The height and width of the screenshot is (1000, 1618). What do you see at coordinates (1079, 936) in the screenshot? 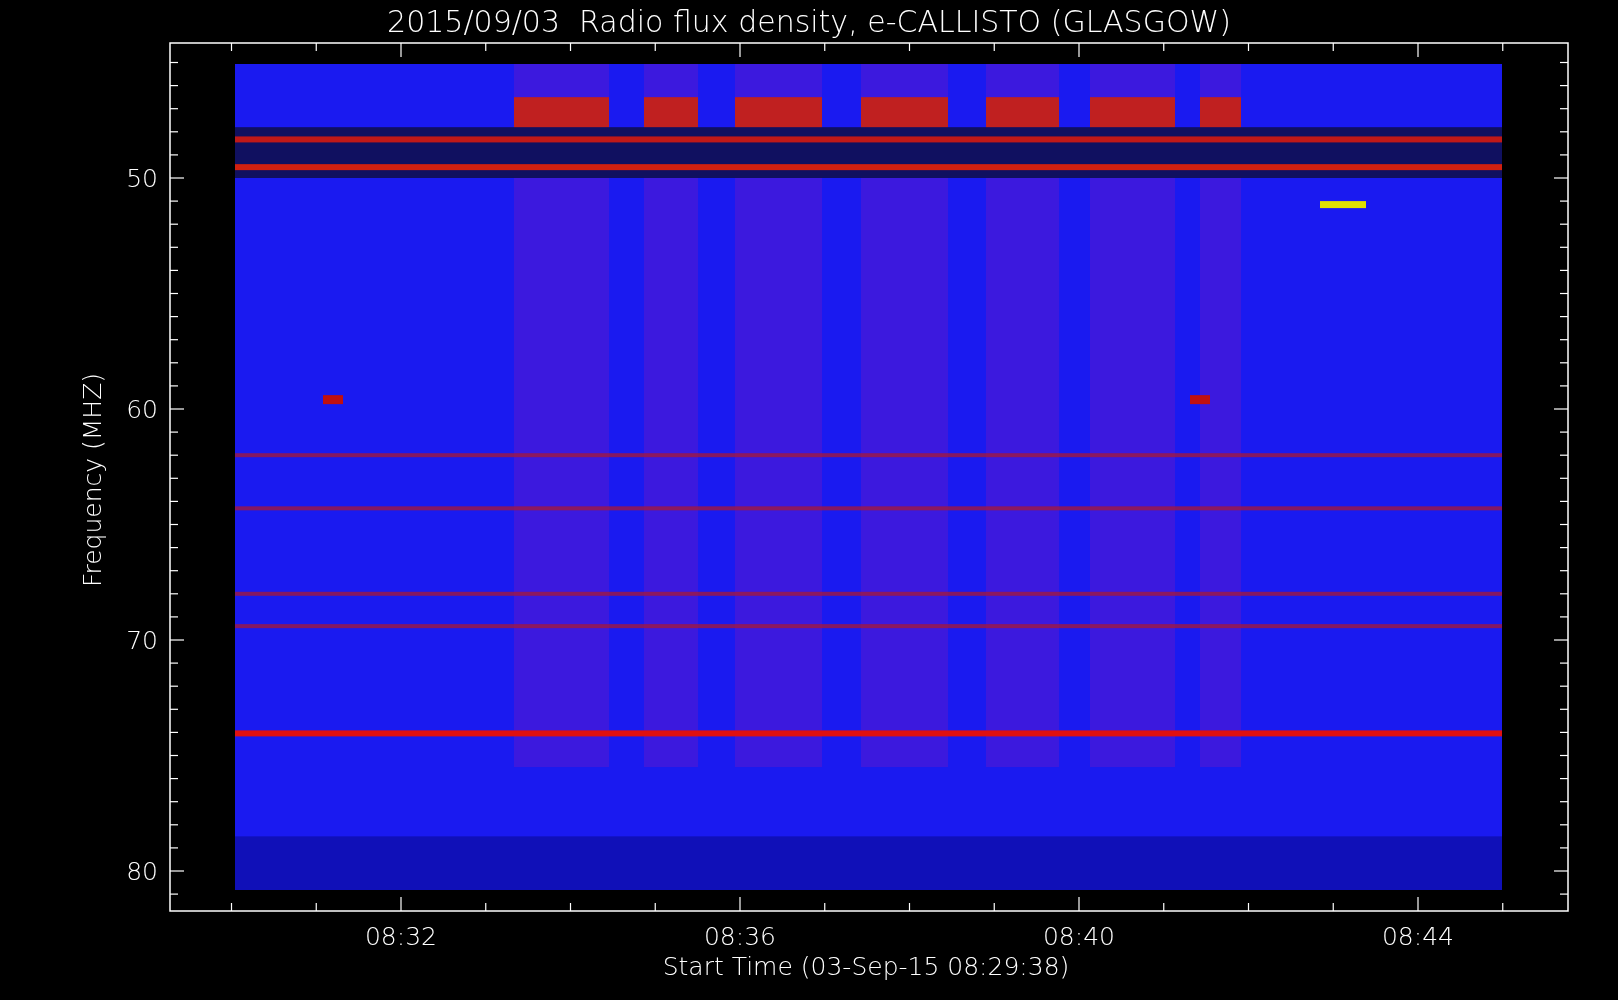
I see `tick-label: 08:40` at bounding box center [1079, 936].